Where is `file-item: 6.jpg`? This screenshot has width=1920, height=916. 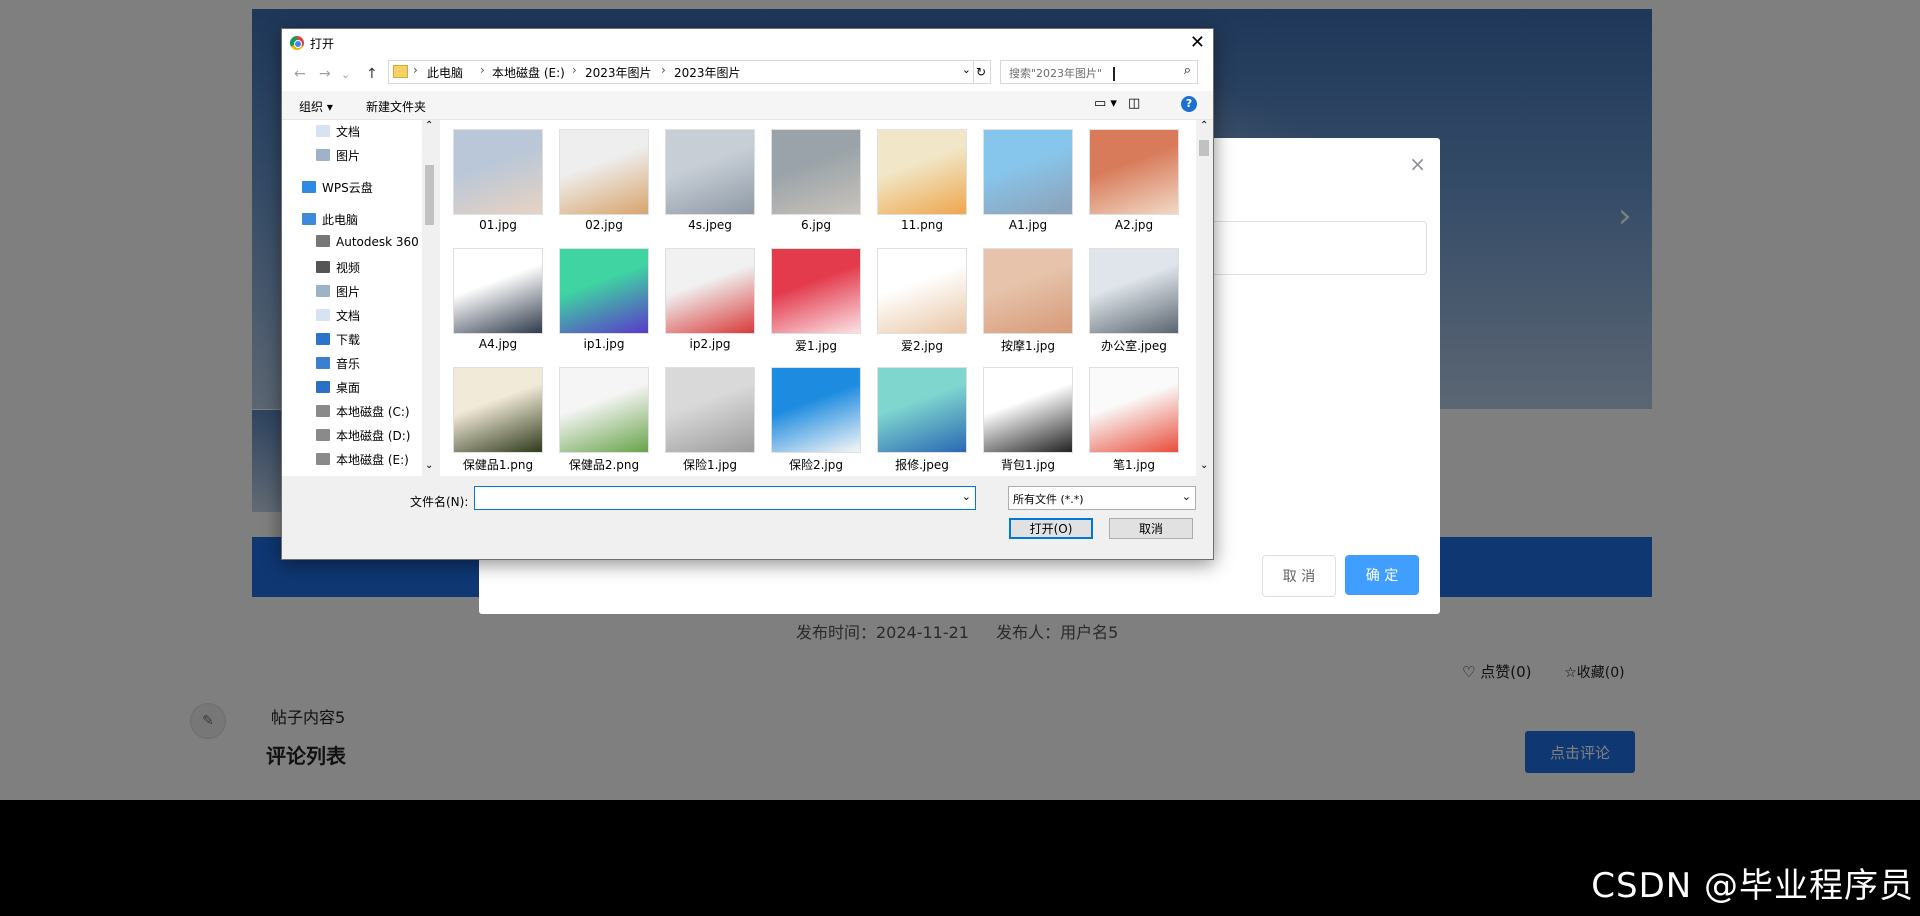 file-item: 6.jpg is located at coordinates (816, 181).